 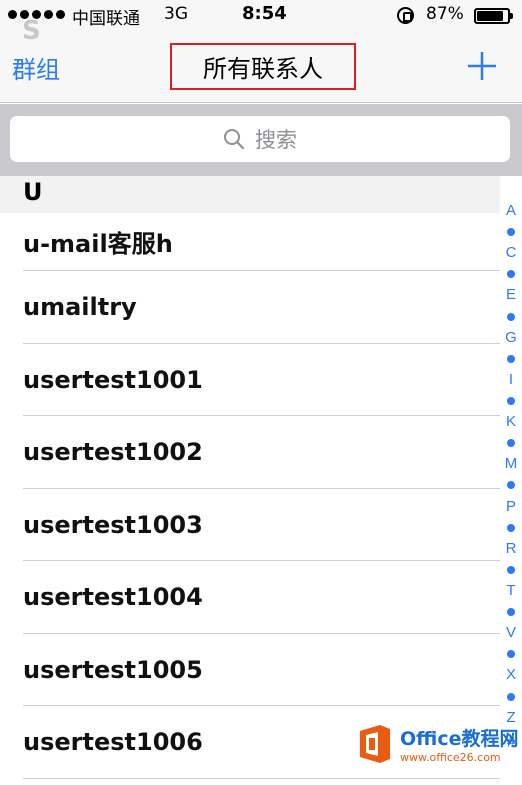 What do you see at coordinates (511, 295) in the screenshot?
I see `index-letter: E` at bounding box center [511, 295].